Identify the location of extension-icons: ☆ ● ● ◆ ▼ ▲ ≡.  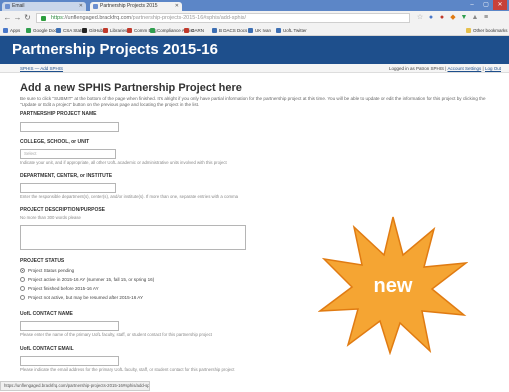
(453, 17).